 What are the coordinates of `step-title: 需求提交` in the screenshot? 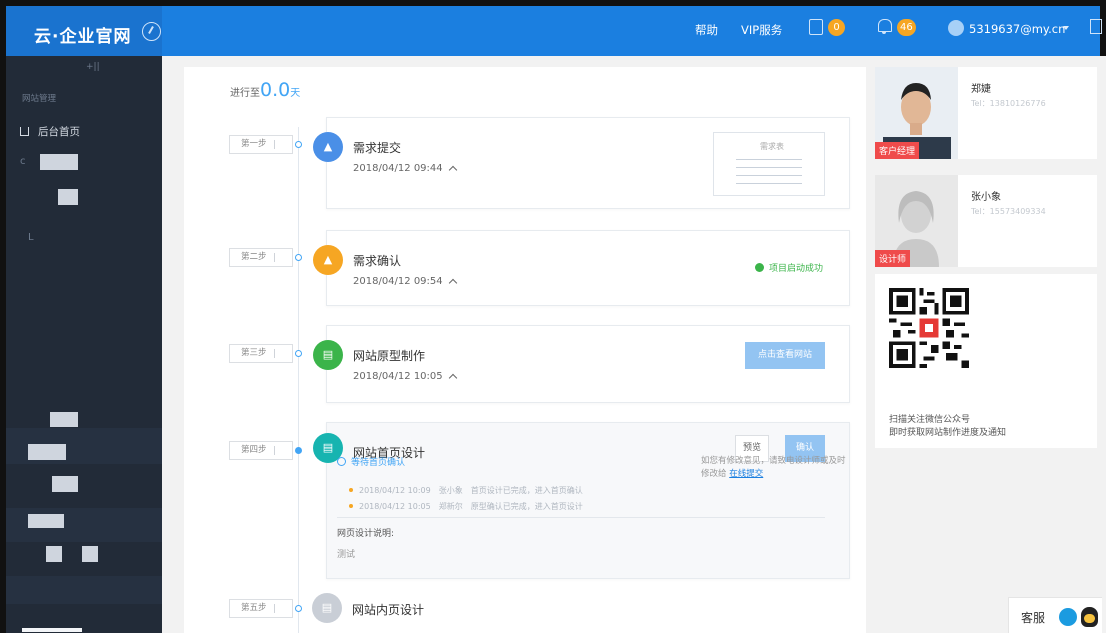 It's located at (377, 148).